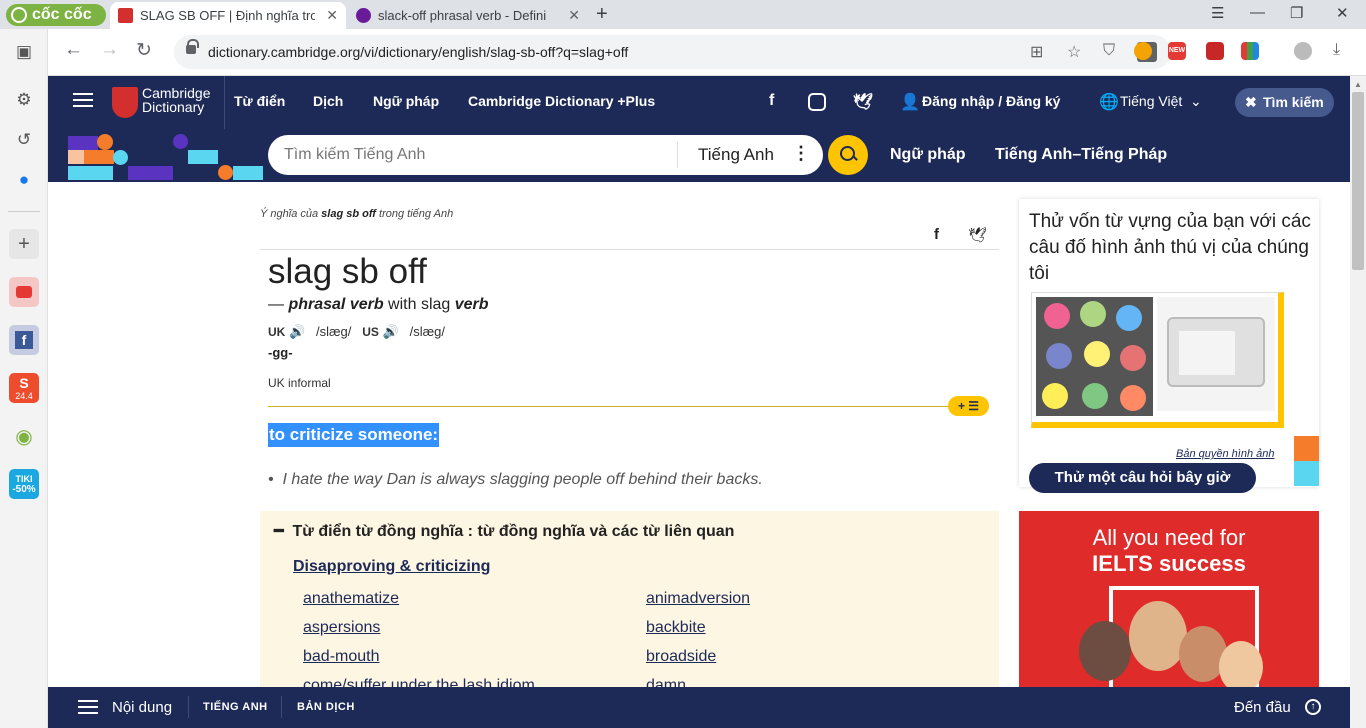 This screenshot has width=1366, height=728. I want to click on menu-icon, so click(88, 701).